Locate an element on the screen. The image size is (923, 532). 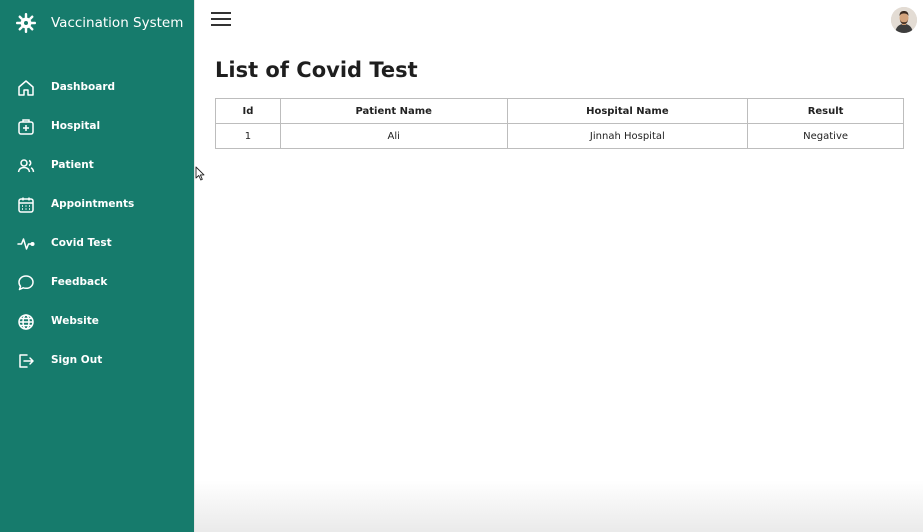
virus-gear-icon is located at coordinates (26, 23).